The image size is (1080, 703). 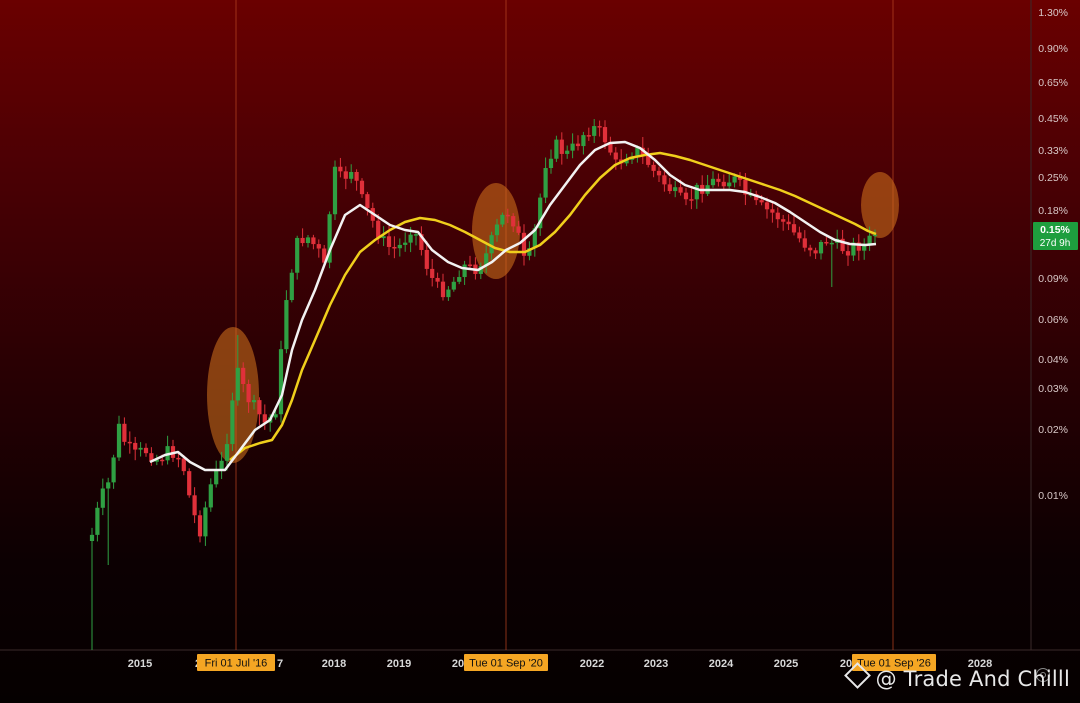 What do you see at coordinates (880, 205) in the screenshot?
I see `highlight-ellipse` at bounding box center [880, 205].